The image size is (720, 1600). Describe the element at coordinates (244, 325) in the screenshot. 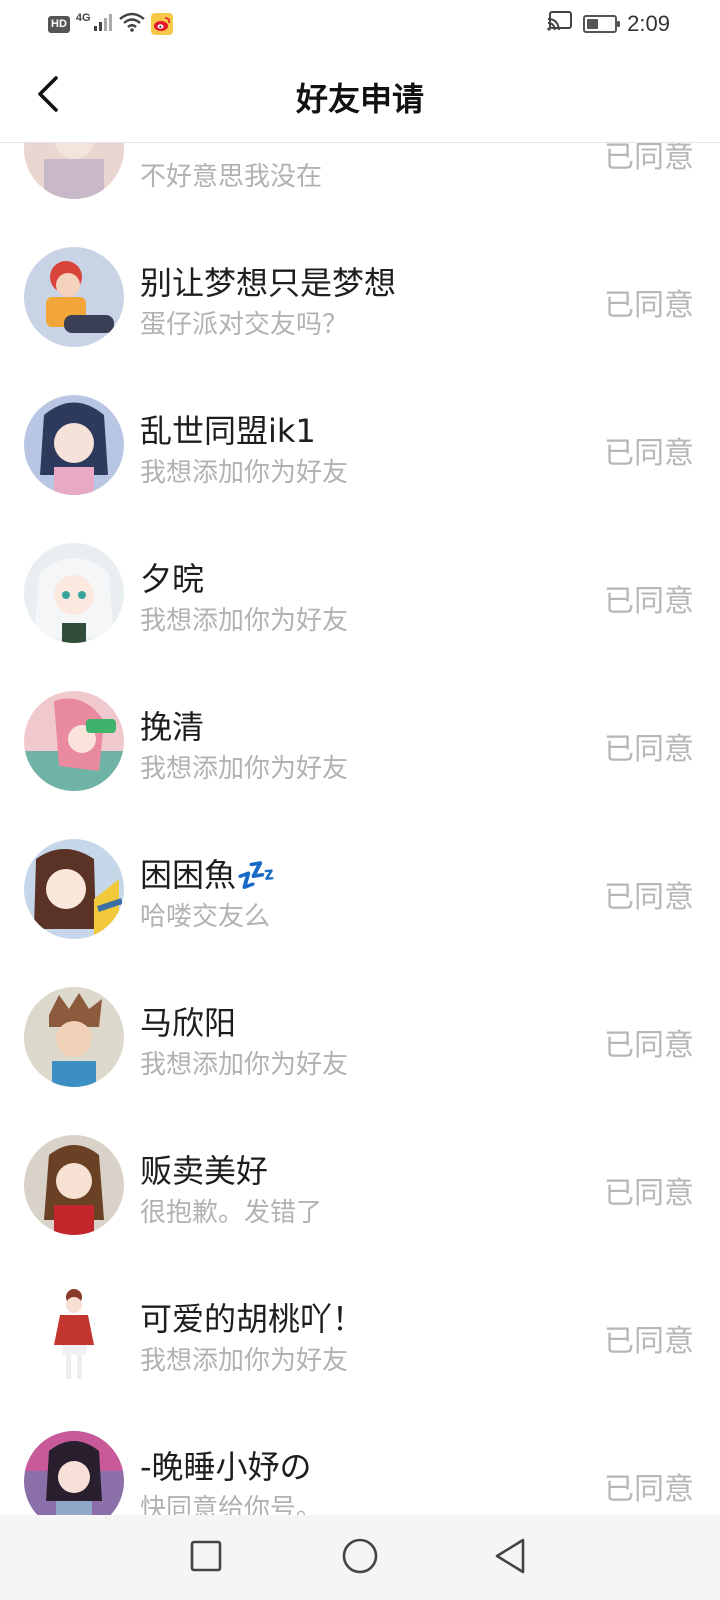

I see `request-message: 蛋仔派对交友吗？` at that location.